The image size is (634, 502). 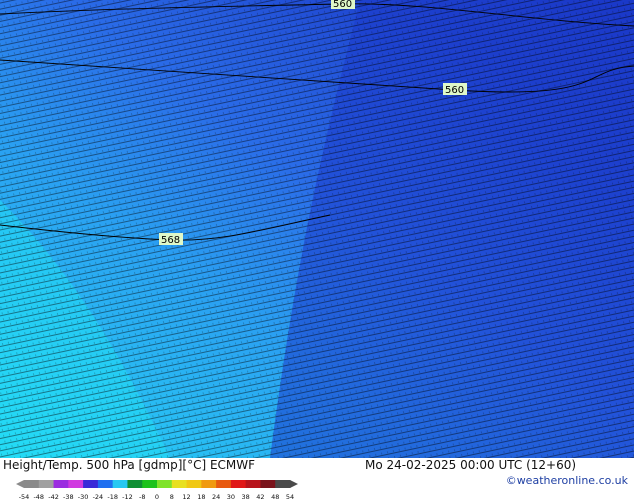 I want to click on scale-tick-label: -24, so click(x=98, y=497).